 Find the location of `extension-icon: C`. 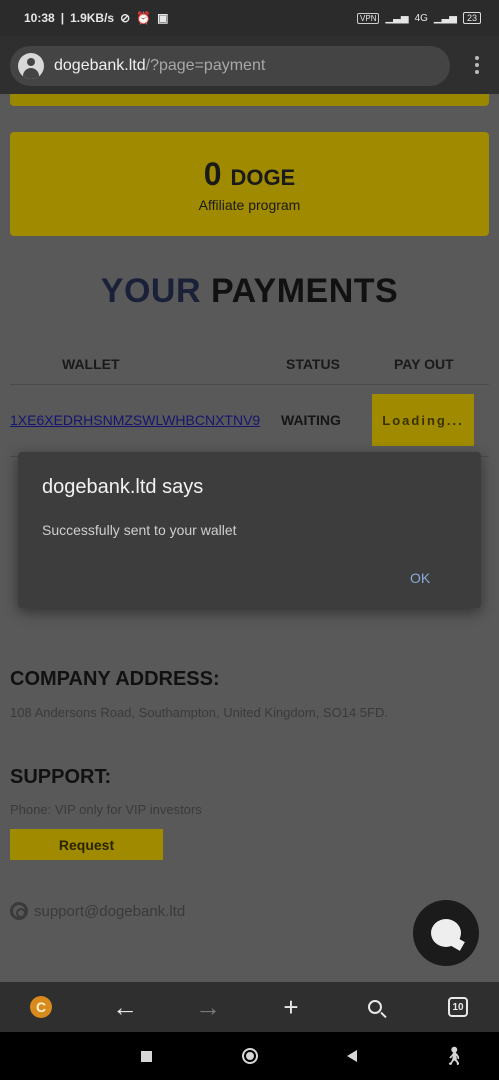

extension-icon: C is located at coordinates (41, 1007).